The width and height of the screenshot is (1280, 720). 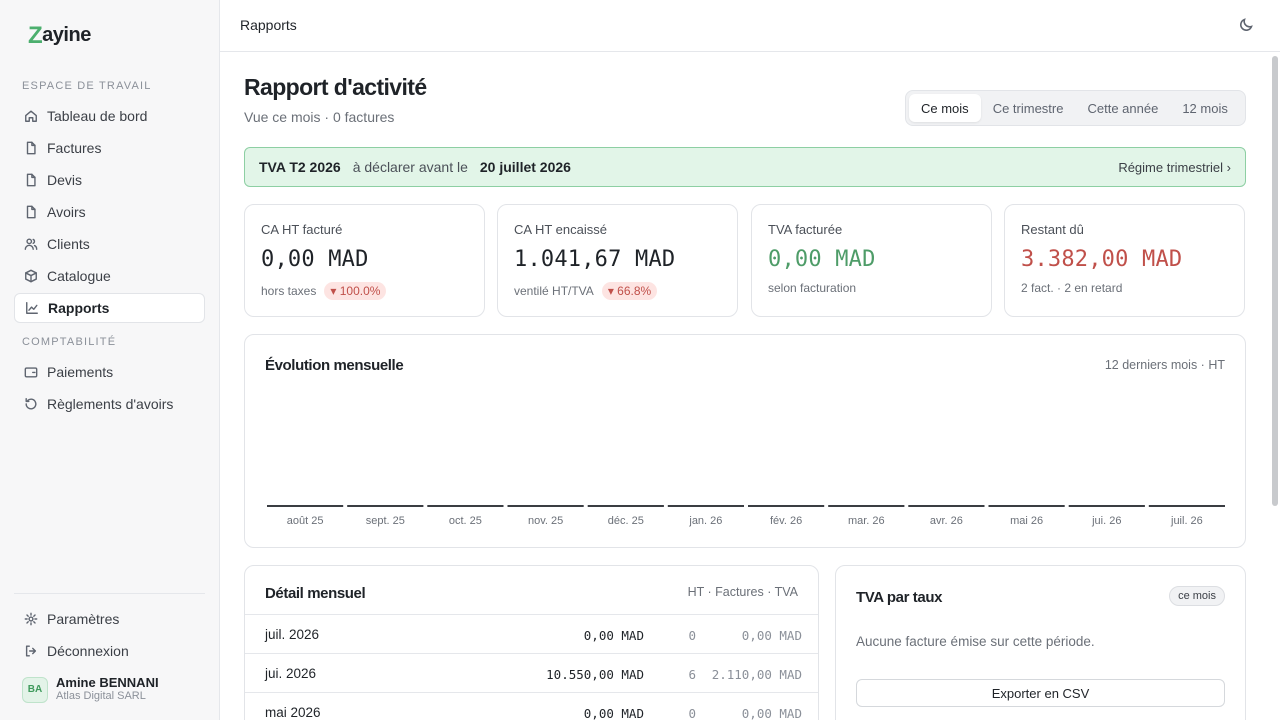 I want to click on topbar: Rapports, so click(x=750, y=26).